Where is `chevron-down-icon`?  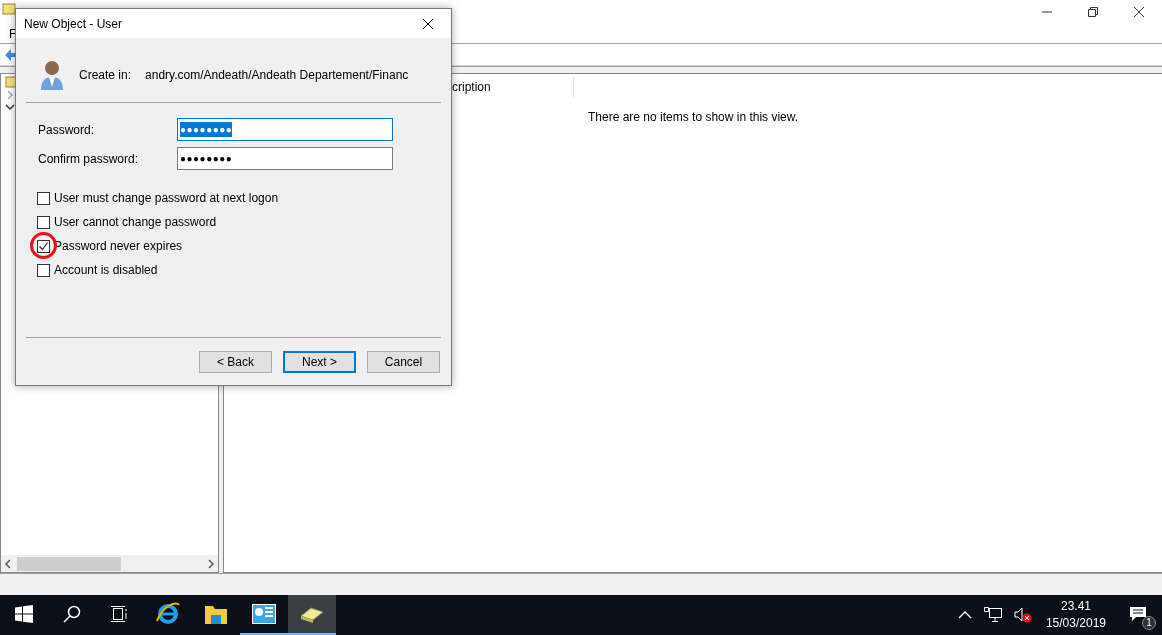 chevron-down-icon is located at coordinates (10, 107).